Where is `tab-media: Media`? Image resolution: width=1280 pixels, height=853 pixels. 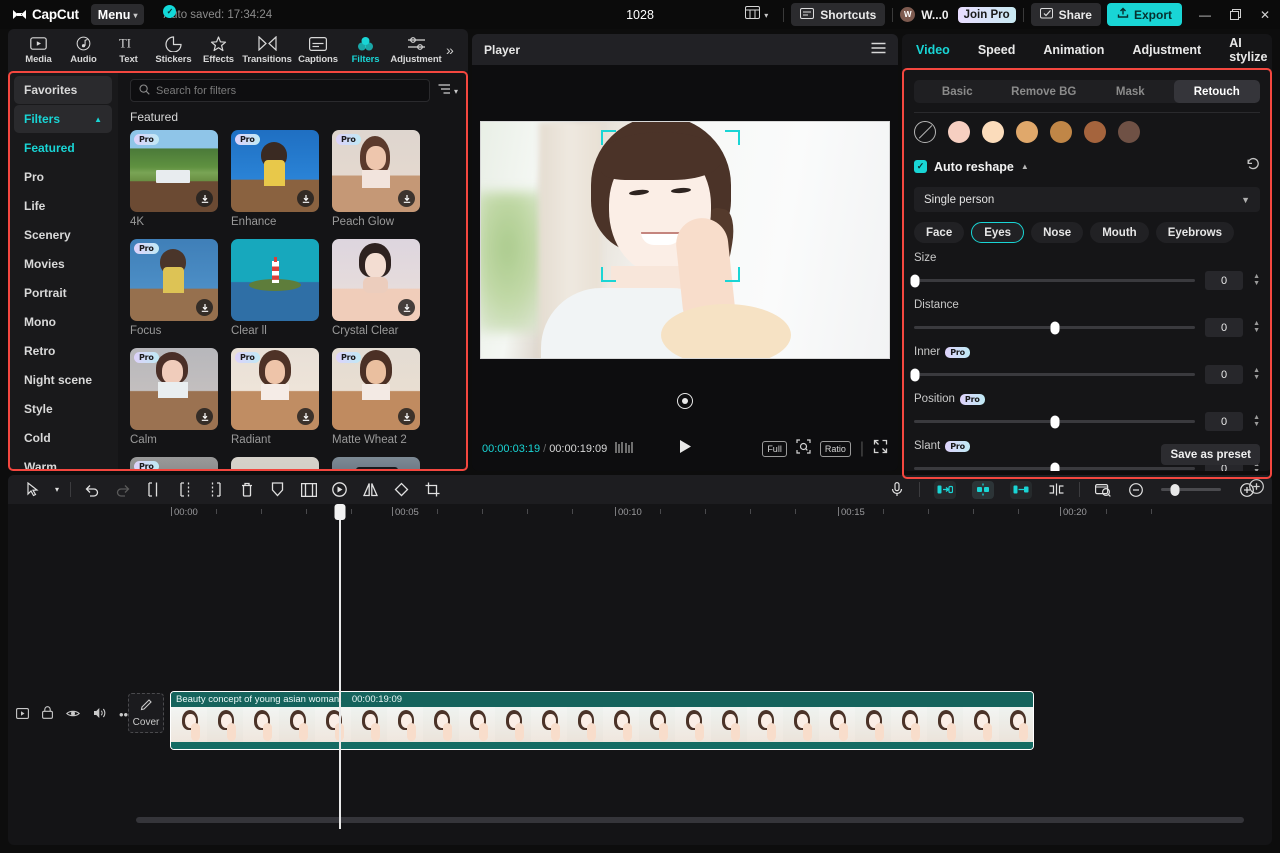
tab-media: Media is located at coordinates (38, 50).